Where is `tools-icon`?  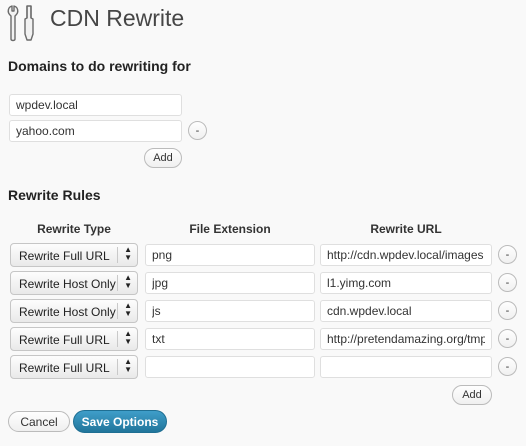 tools-icon is located at coordinates (20, 23).